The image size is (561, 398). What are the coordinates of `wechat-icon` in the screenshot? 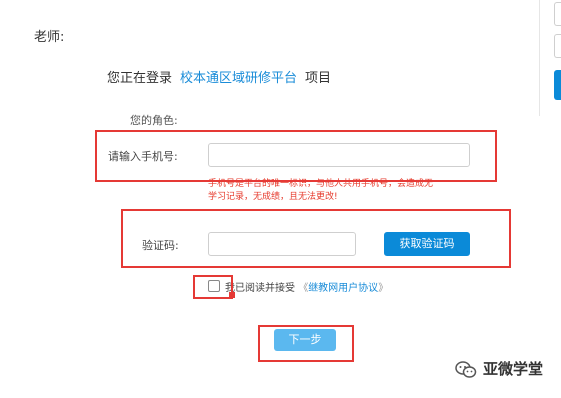 It's located at (466, 370).